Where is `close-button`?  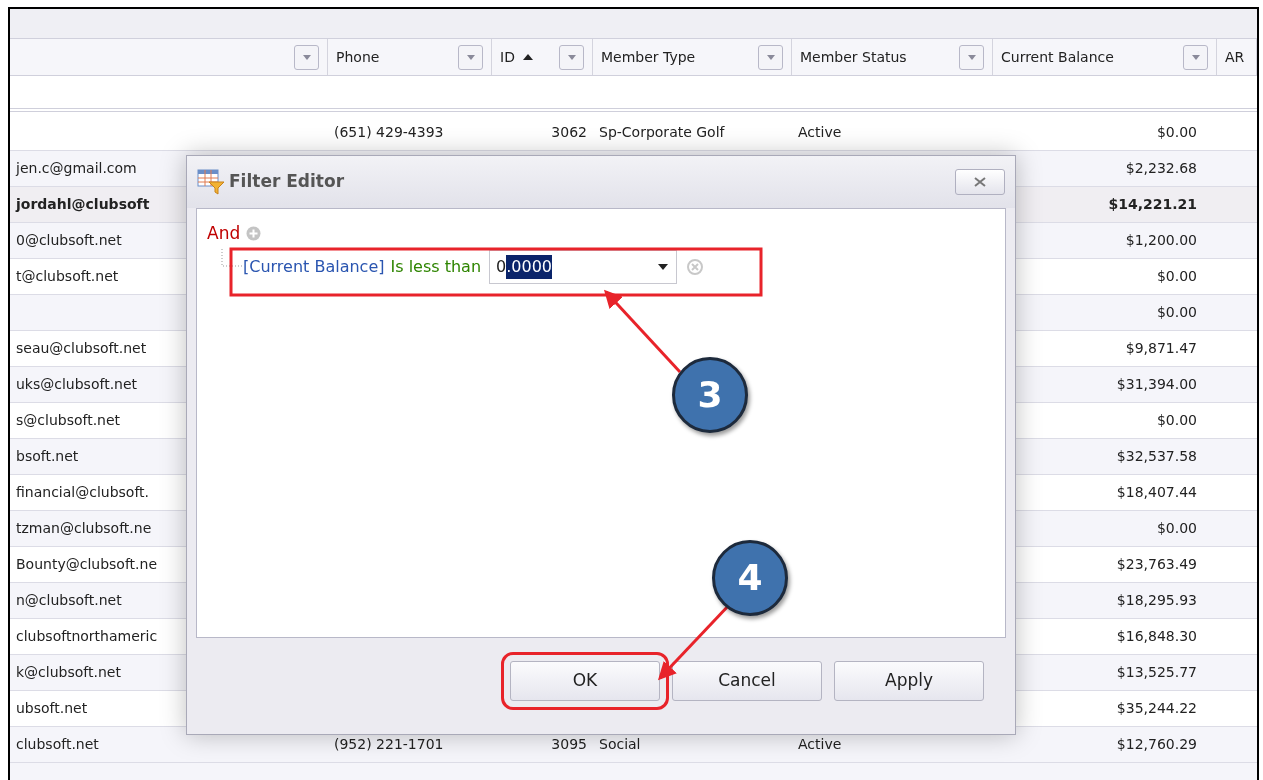
close-button is located at coordinates (980, 182).